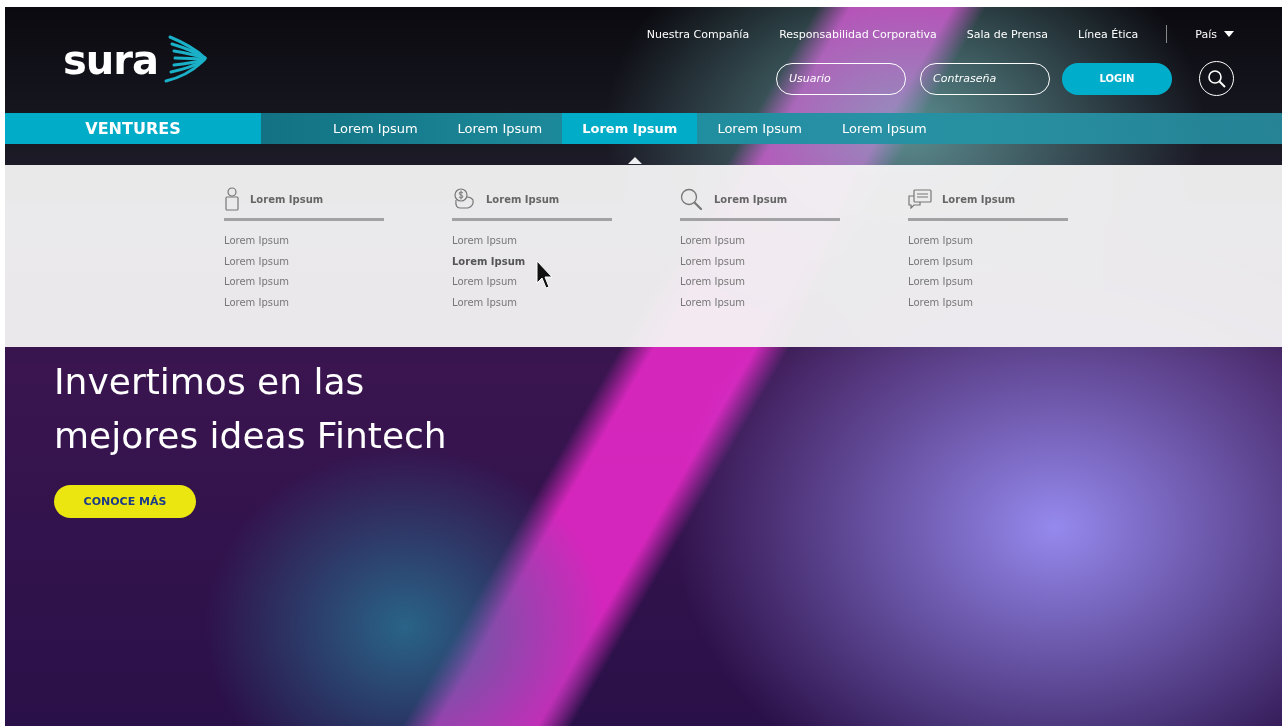 The image size is (1285, 726). I want to click on person-icon, so click(232, 199).